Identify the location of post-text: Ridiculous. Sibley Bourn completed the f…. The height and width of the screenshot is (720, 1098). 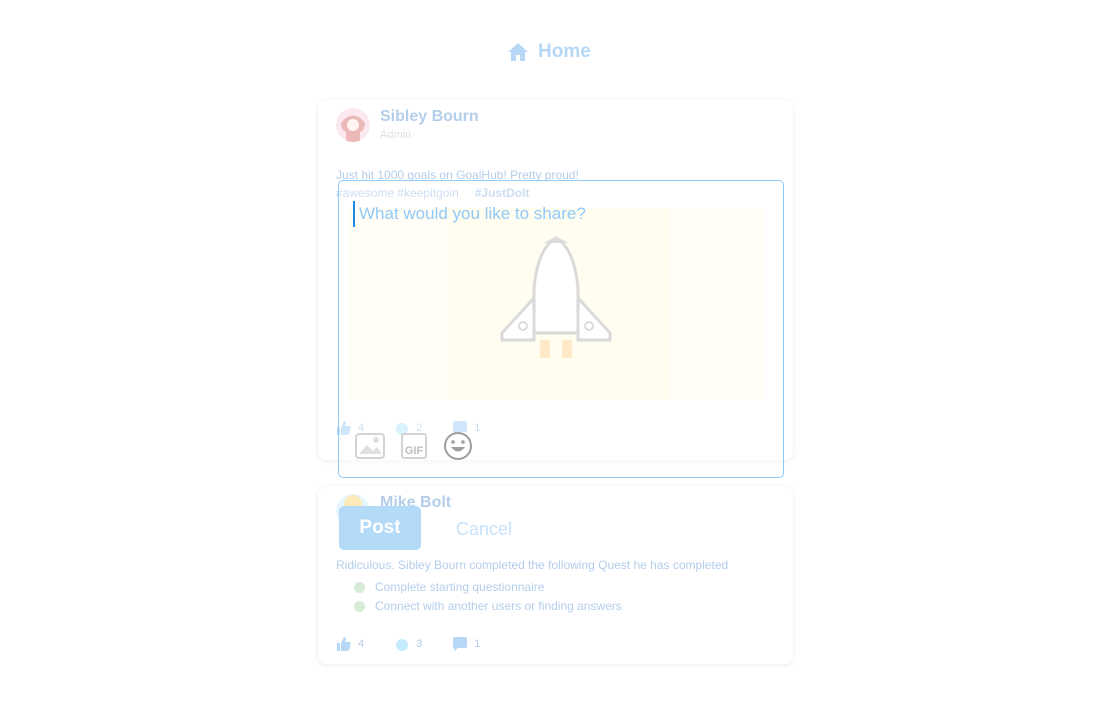
(532, 565).